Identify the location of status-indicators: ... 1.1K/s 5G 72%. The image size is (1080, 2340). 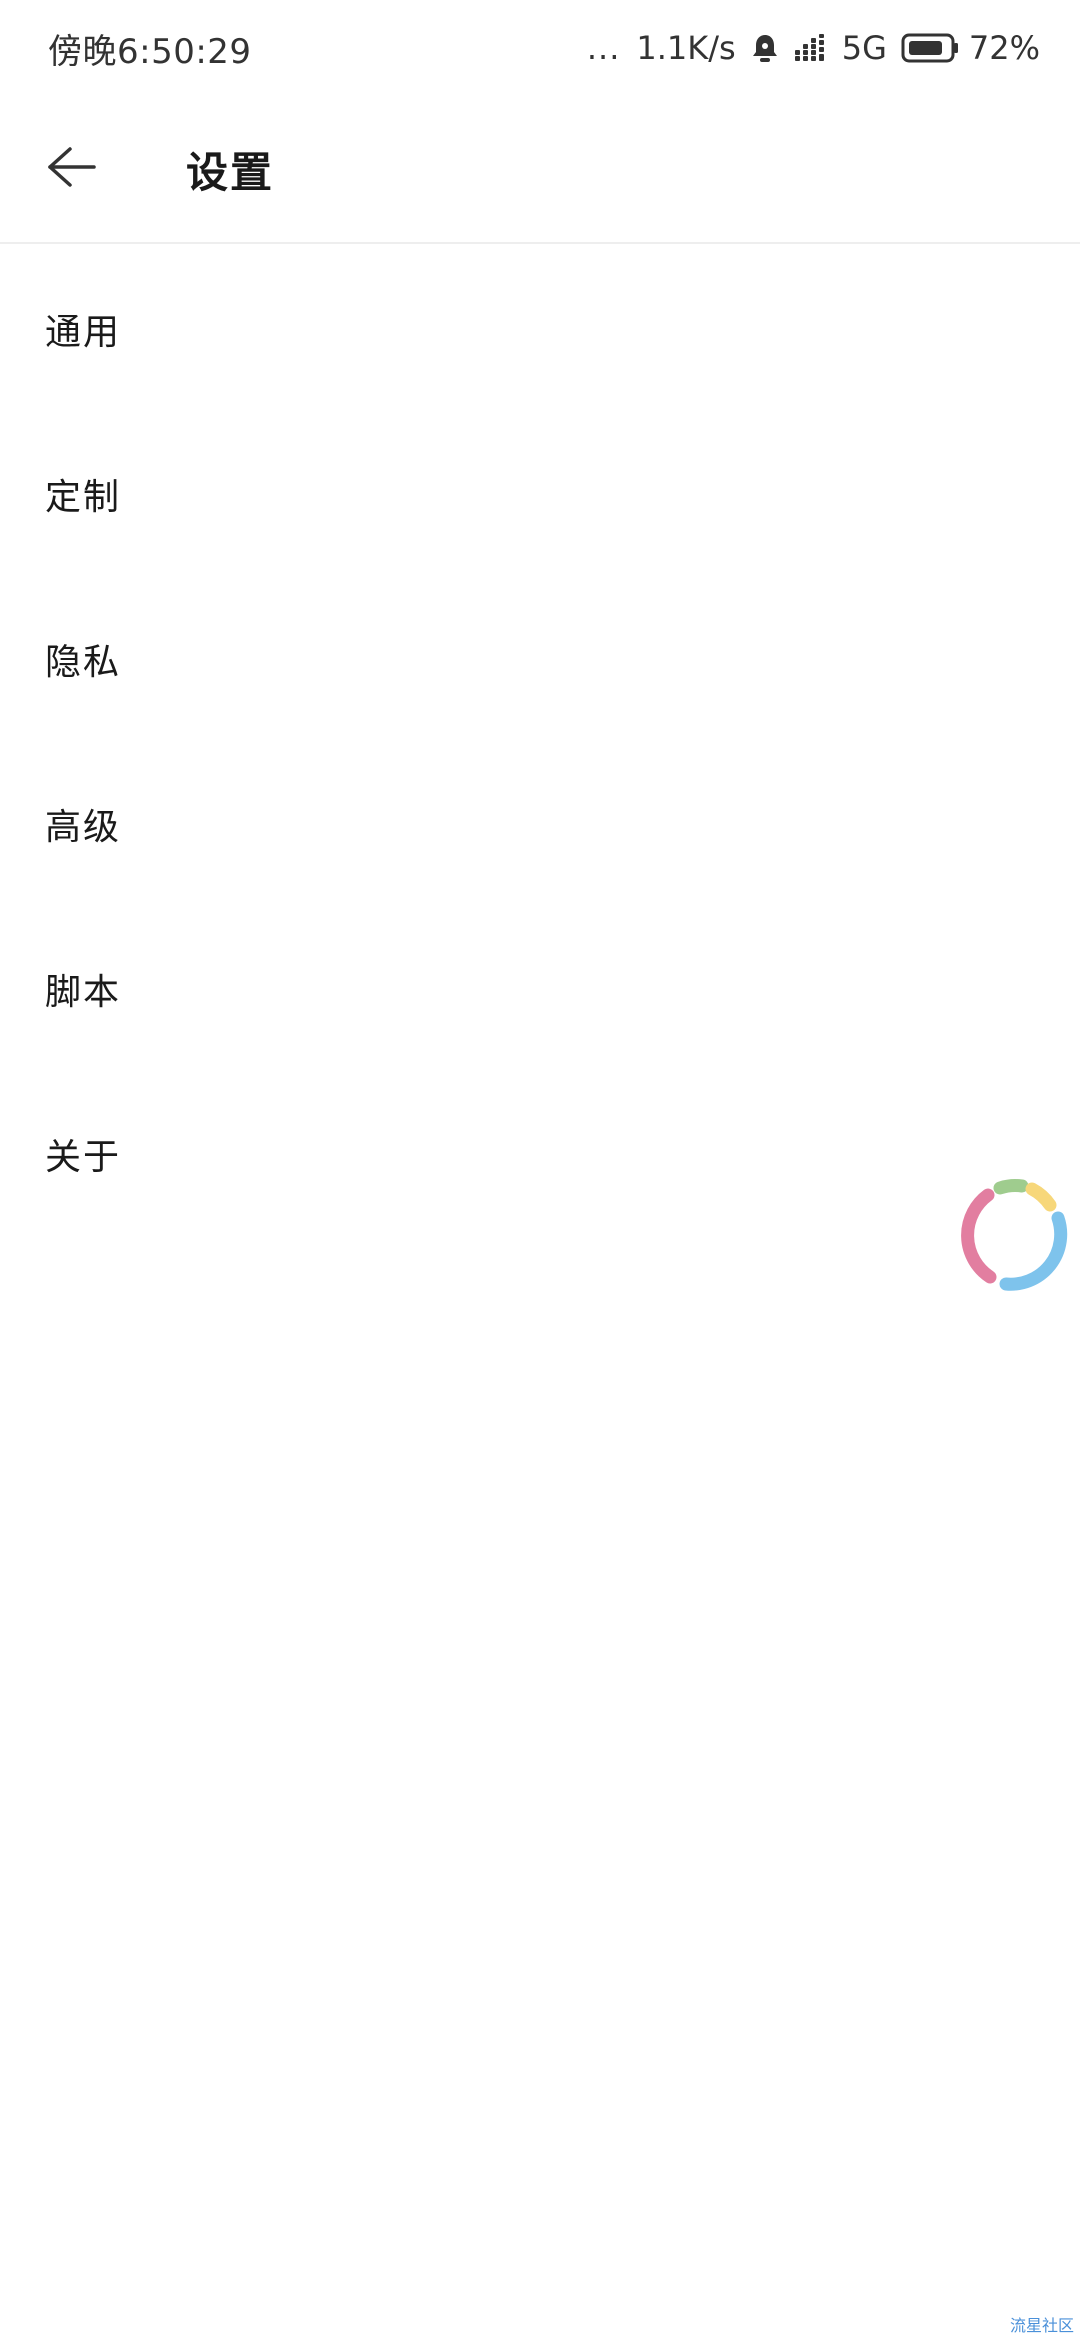
(813, 48).